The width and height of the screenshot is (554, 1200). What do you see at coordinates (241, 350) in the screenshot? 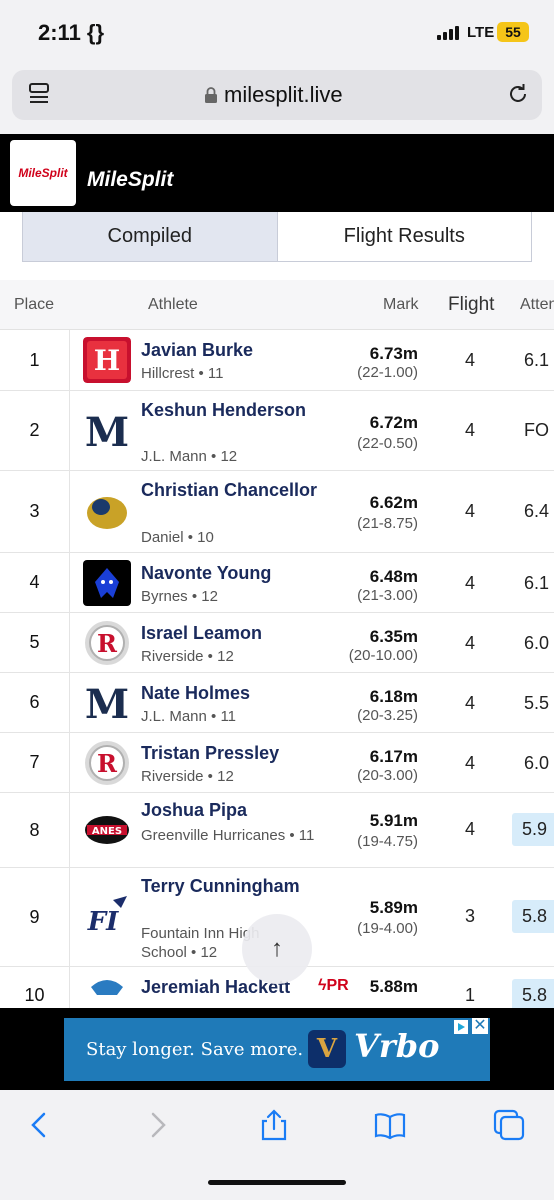
I see `athlete-name: Javian Burke` at bounding box center [241, 350].